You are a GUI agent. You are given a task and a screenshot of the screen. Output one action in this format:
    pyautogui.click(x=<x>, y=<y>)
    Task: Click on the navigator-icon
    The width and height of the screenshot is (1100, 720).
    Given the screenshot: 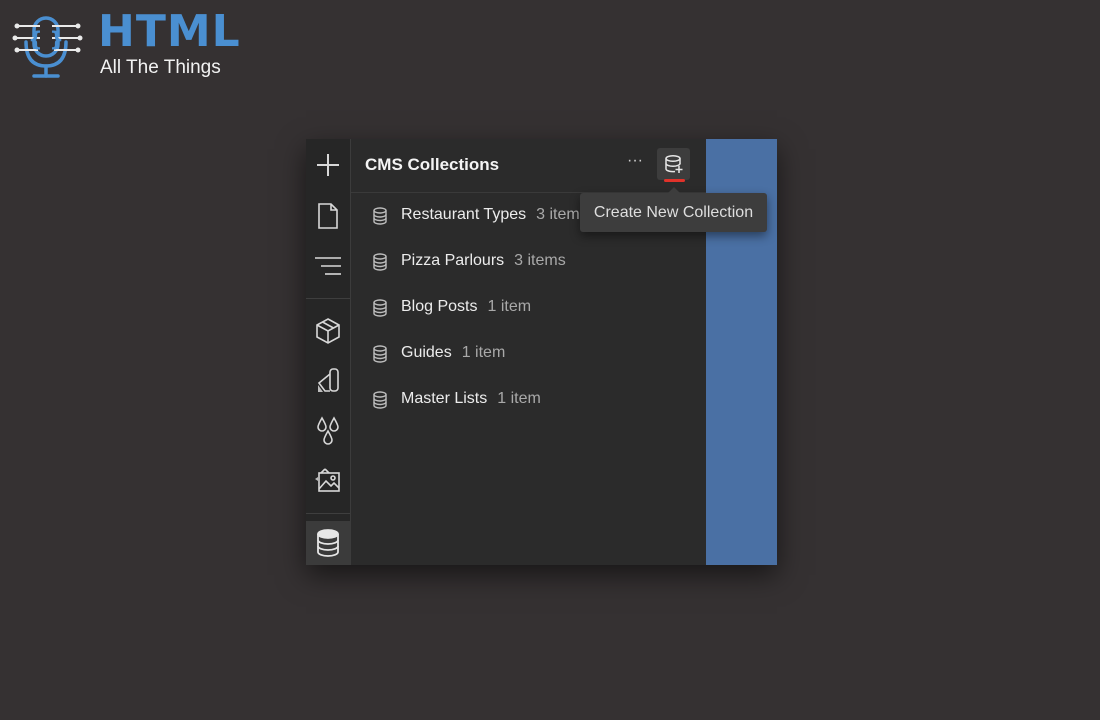 What is the action you would take?
    pyautogui.click(x=328, y=266)
    